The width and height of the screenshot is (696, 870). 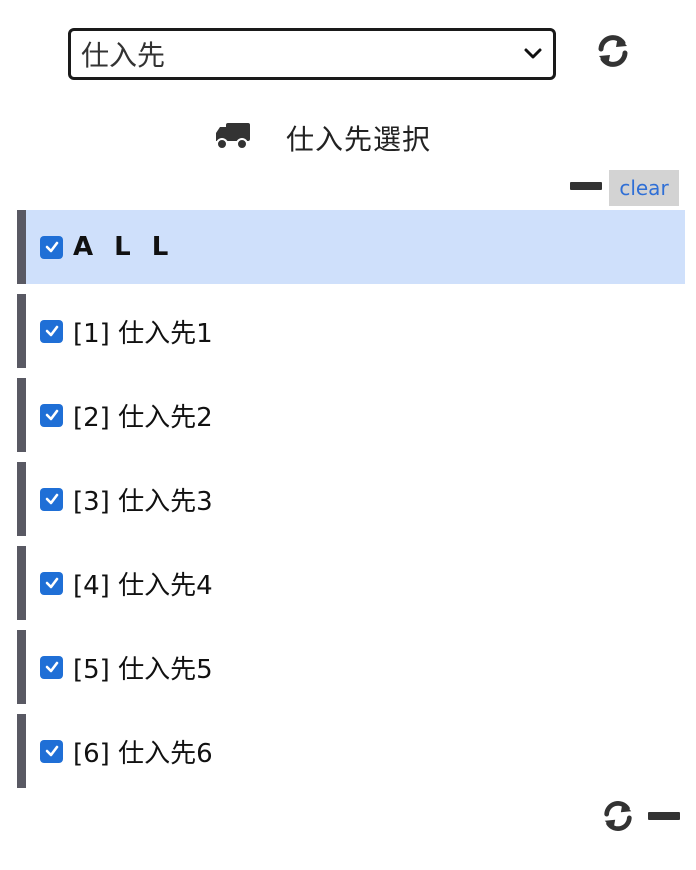 What do you see at coordinates (351, 583) in the screenshot?
I see `list-item: [4] 仕入先4` at bounding box center [351, 583].